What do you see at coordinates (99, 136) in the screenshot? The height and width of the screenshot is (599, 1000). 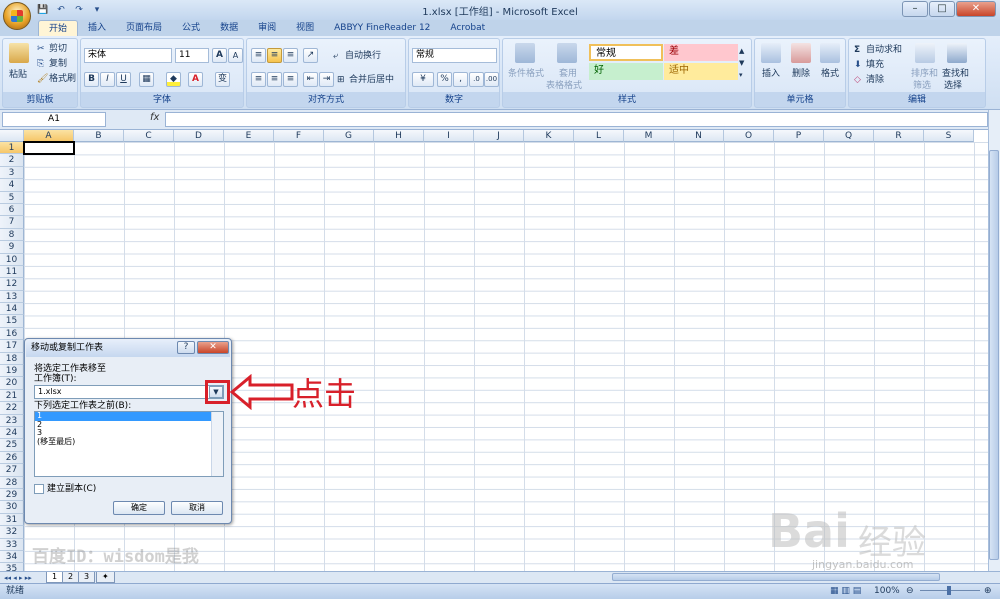 I see `column-header: B` at bounding box center [99, 136].